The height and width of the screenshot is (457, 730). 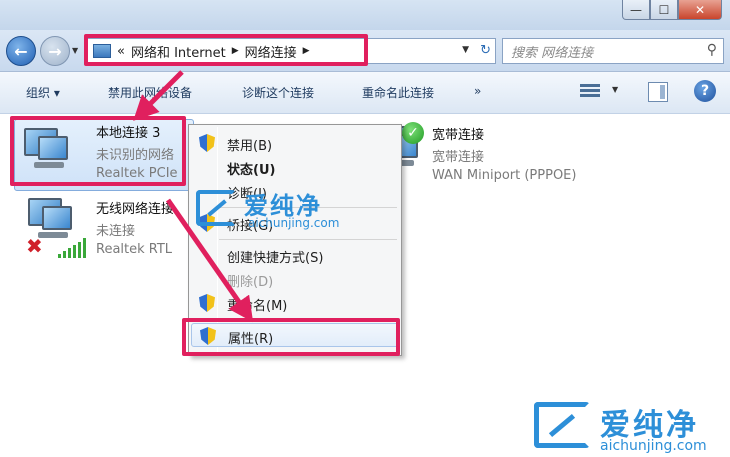 I want to click on menu-item-disable: 禁用(B), so click(x=295, y=143).